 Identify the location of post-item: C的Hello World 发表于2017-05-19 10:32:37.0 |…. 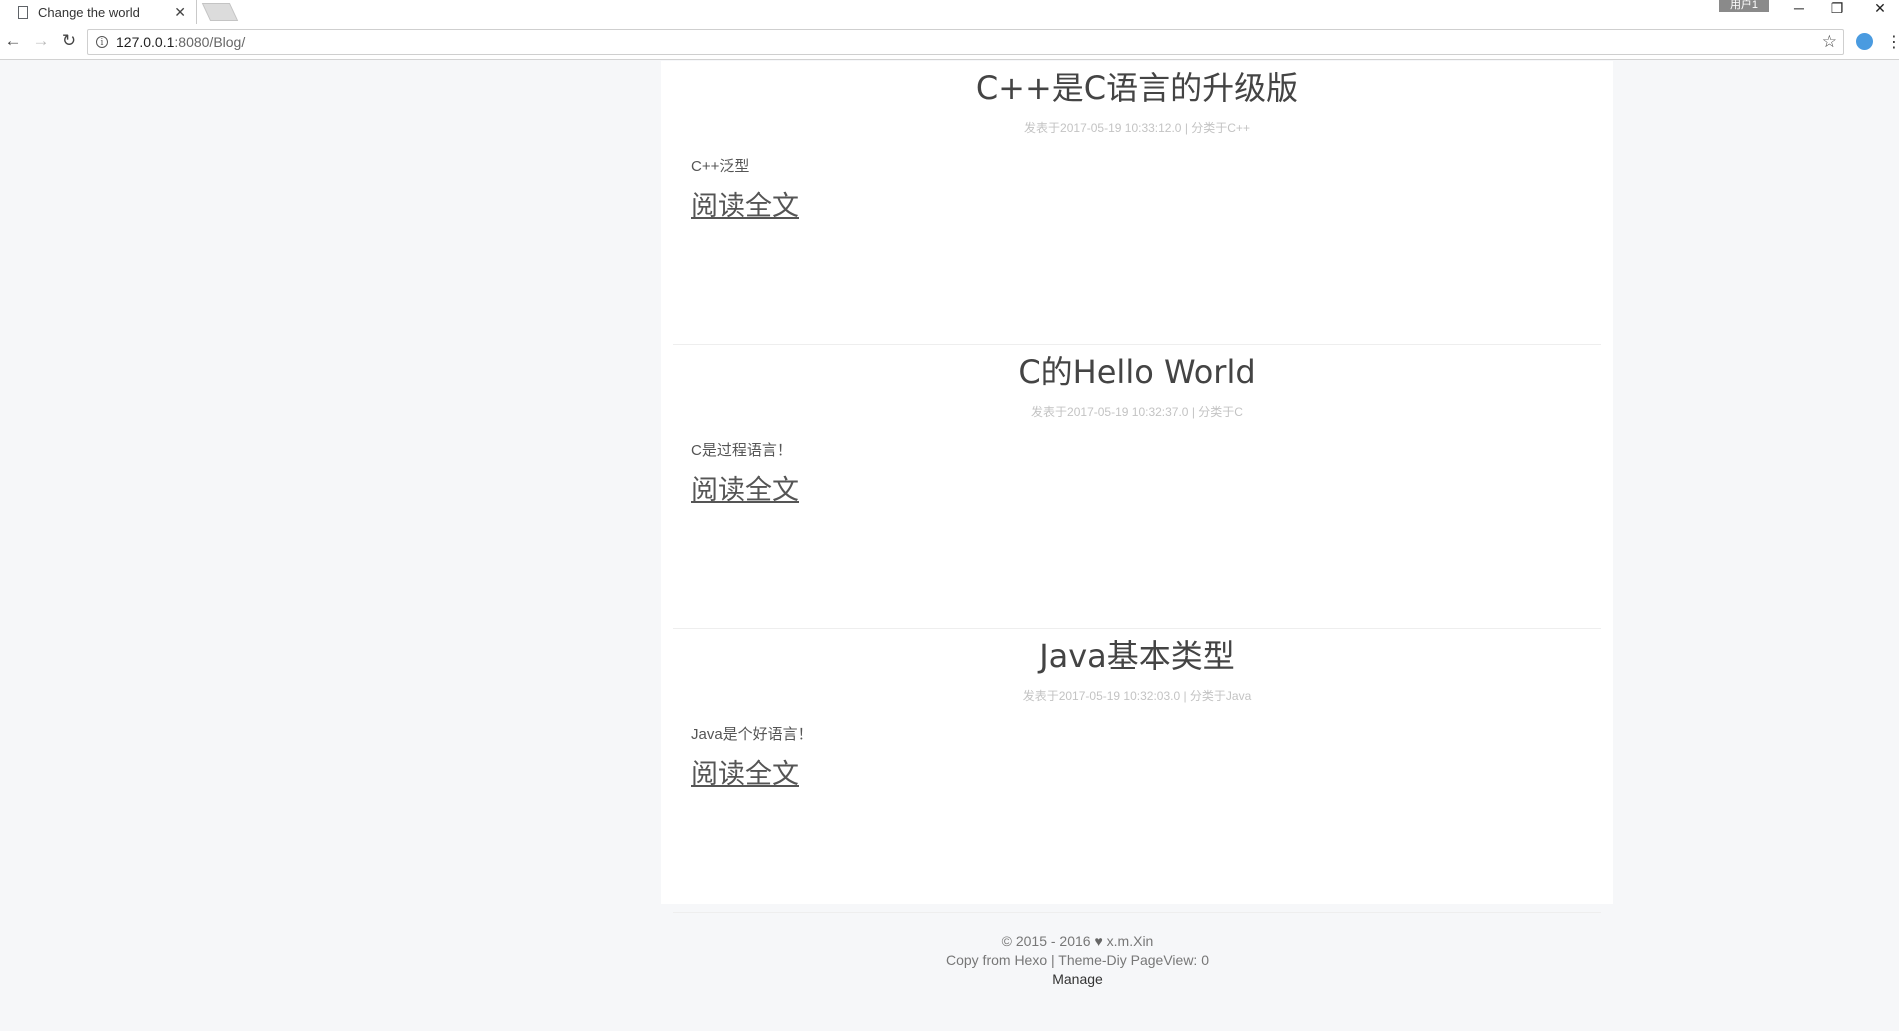
(1137, 487).